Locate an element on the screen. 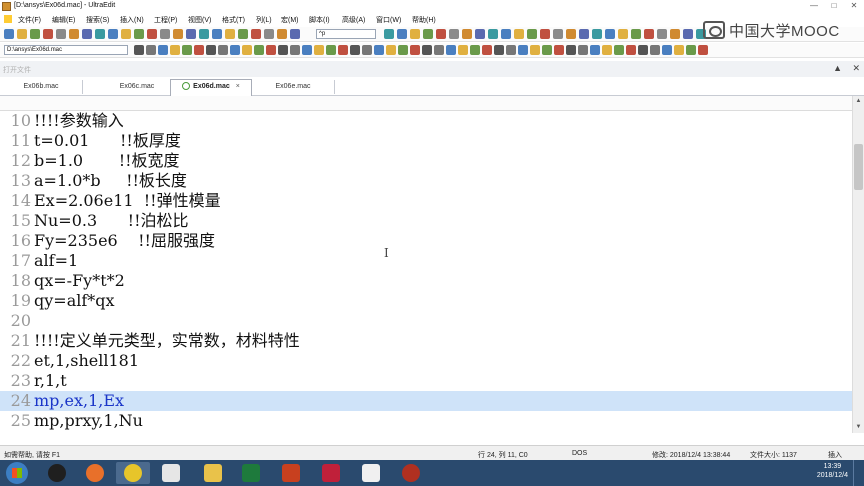 The image size is (864, 486). code-text: Fy=235e6 !!屈服强度 is located at coordinates (124, 241).